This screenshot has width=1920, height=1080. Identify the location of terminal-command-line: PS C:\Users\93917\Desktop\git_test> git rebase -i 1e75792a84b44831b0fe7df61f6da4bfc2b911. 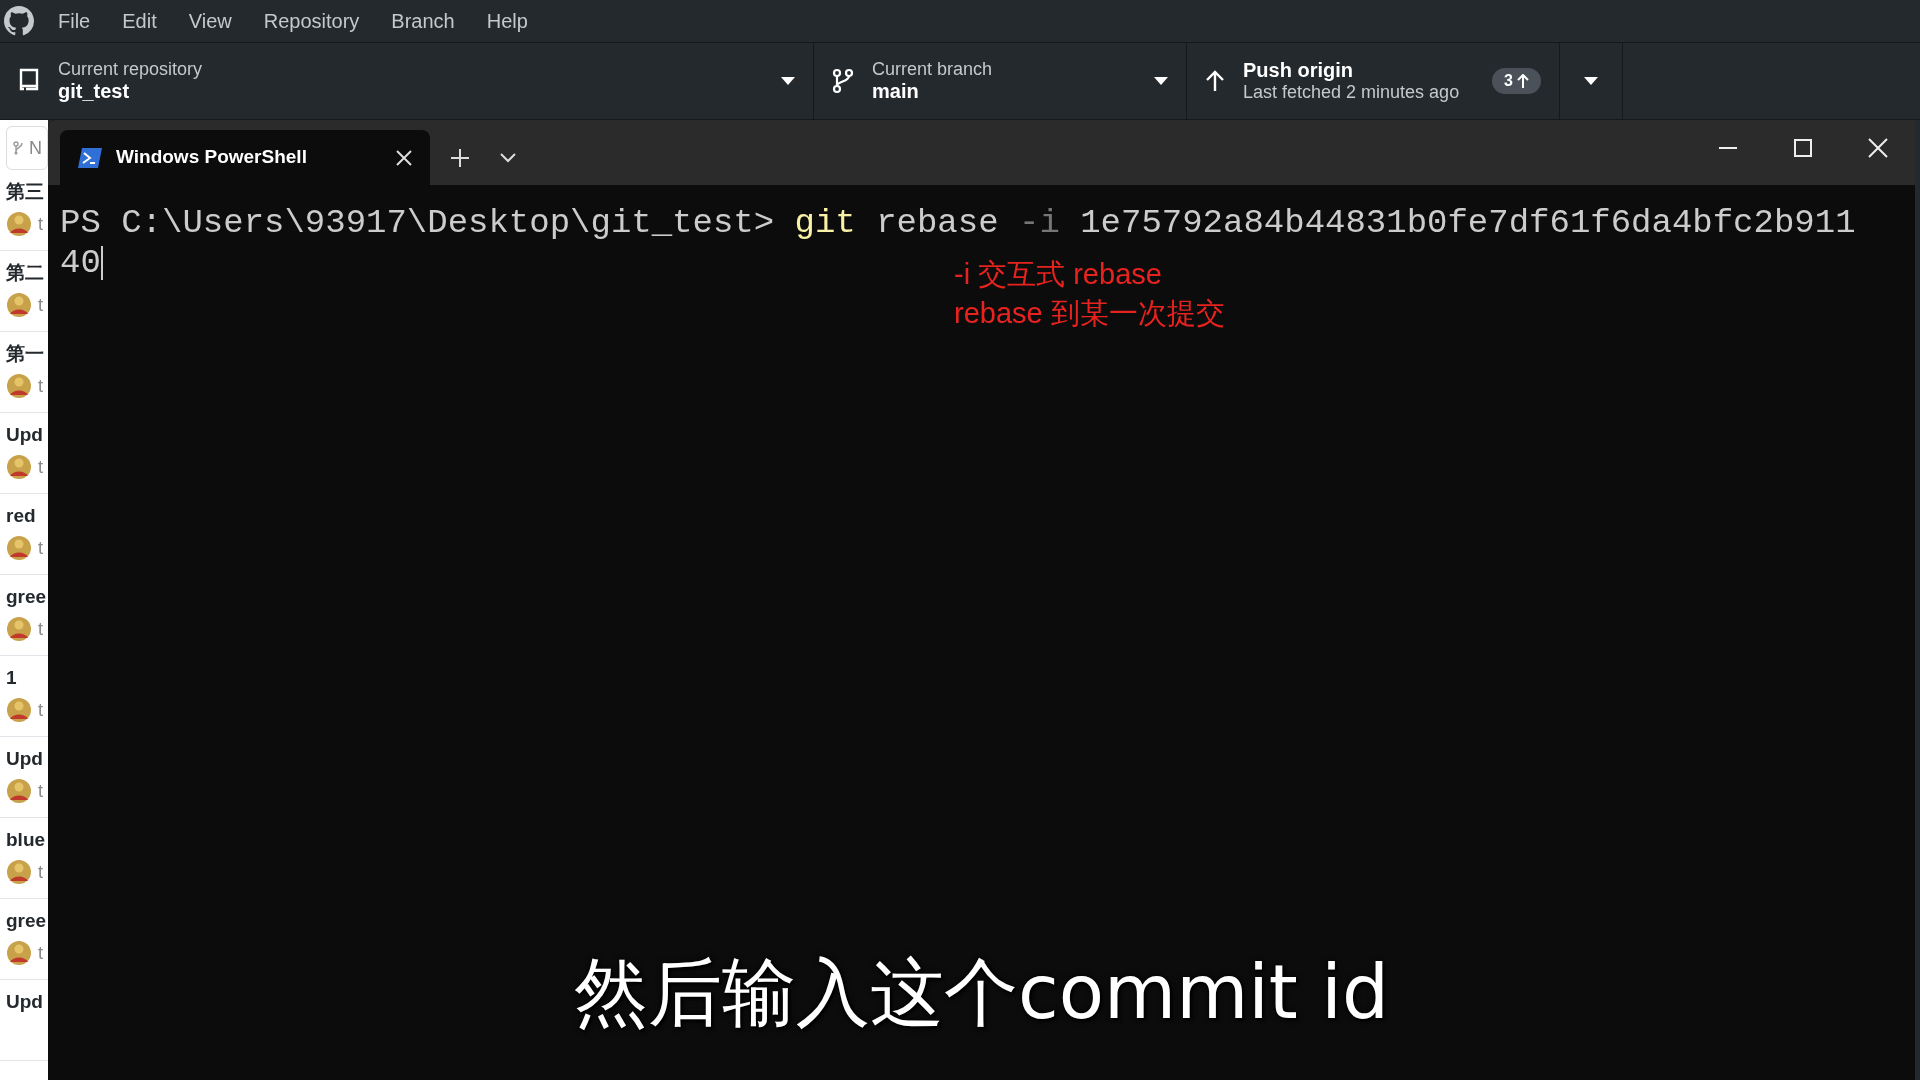
(958, 223).